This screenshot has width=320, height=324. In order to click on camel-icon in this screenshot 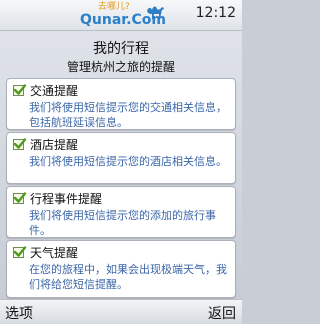, I will do `click(155, 12)`.